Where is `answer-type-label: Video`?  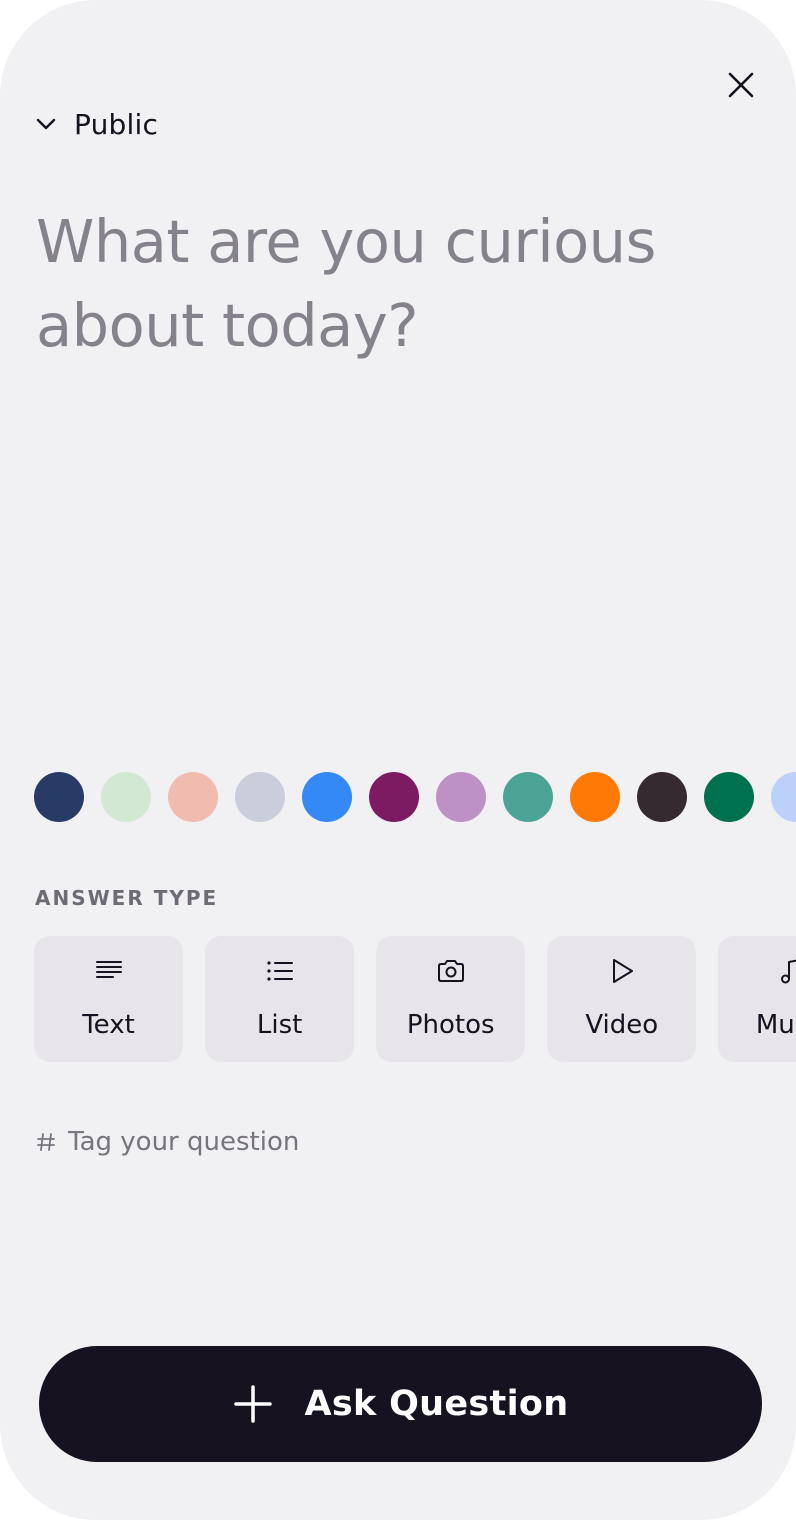
answer-type-label: Video is located at coordinates (622, 1025).